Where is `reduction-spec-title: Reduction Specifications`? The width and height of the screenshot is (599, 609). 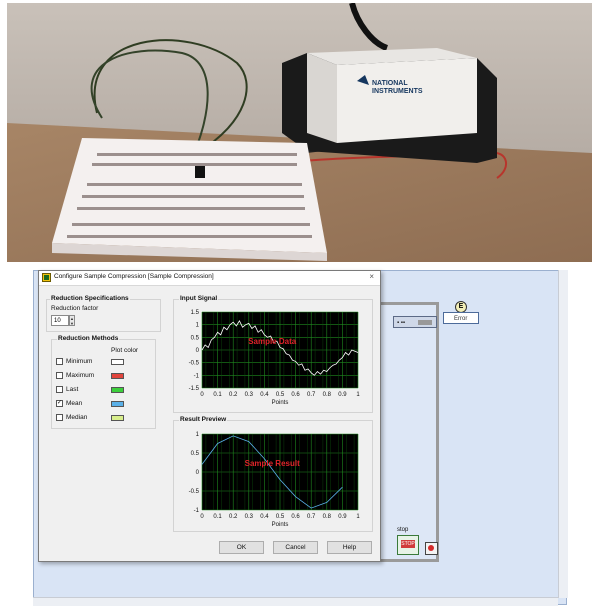
reduction-spec-title: Reduction Specifications is located at coordinates (90, 298).